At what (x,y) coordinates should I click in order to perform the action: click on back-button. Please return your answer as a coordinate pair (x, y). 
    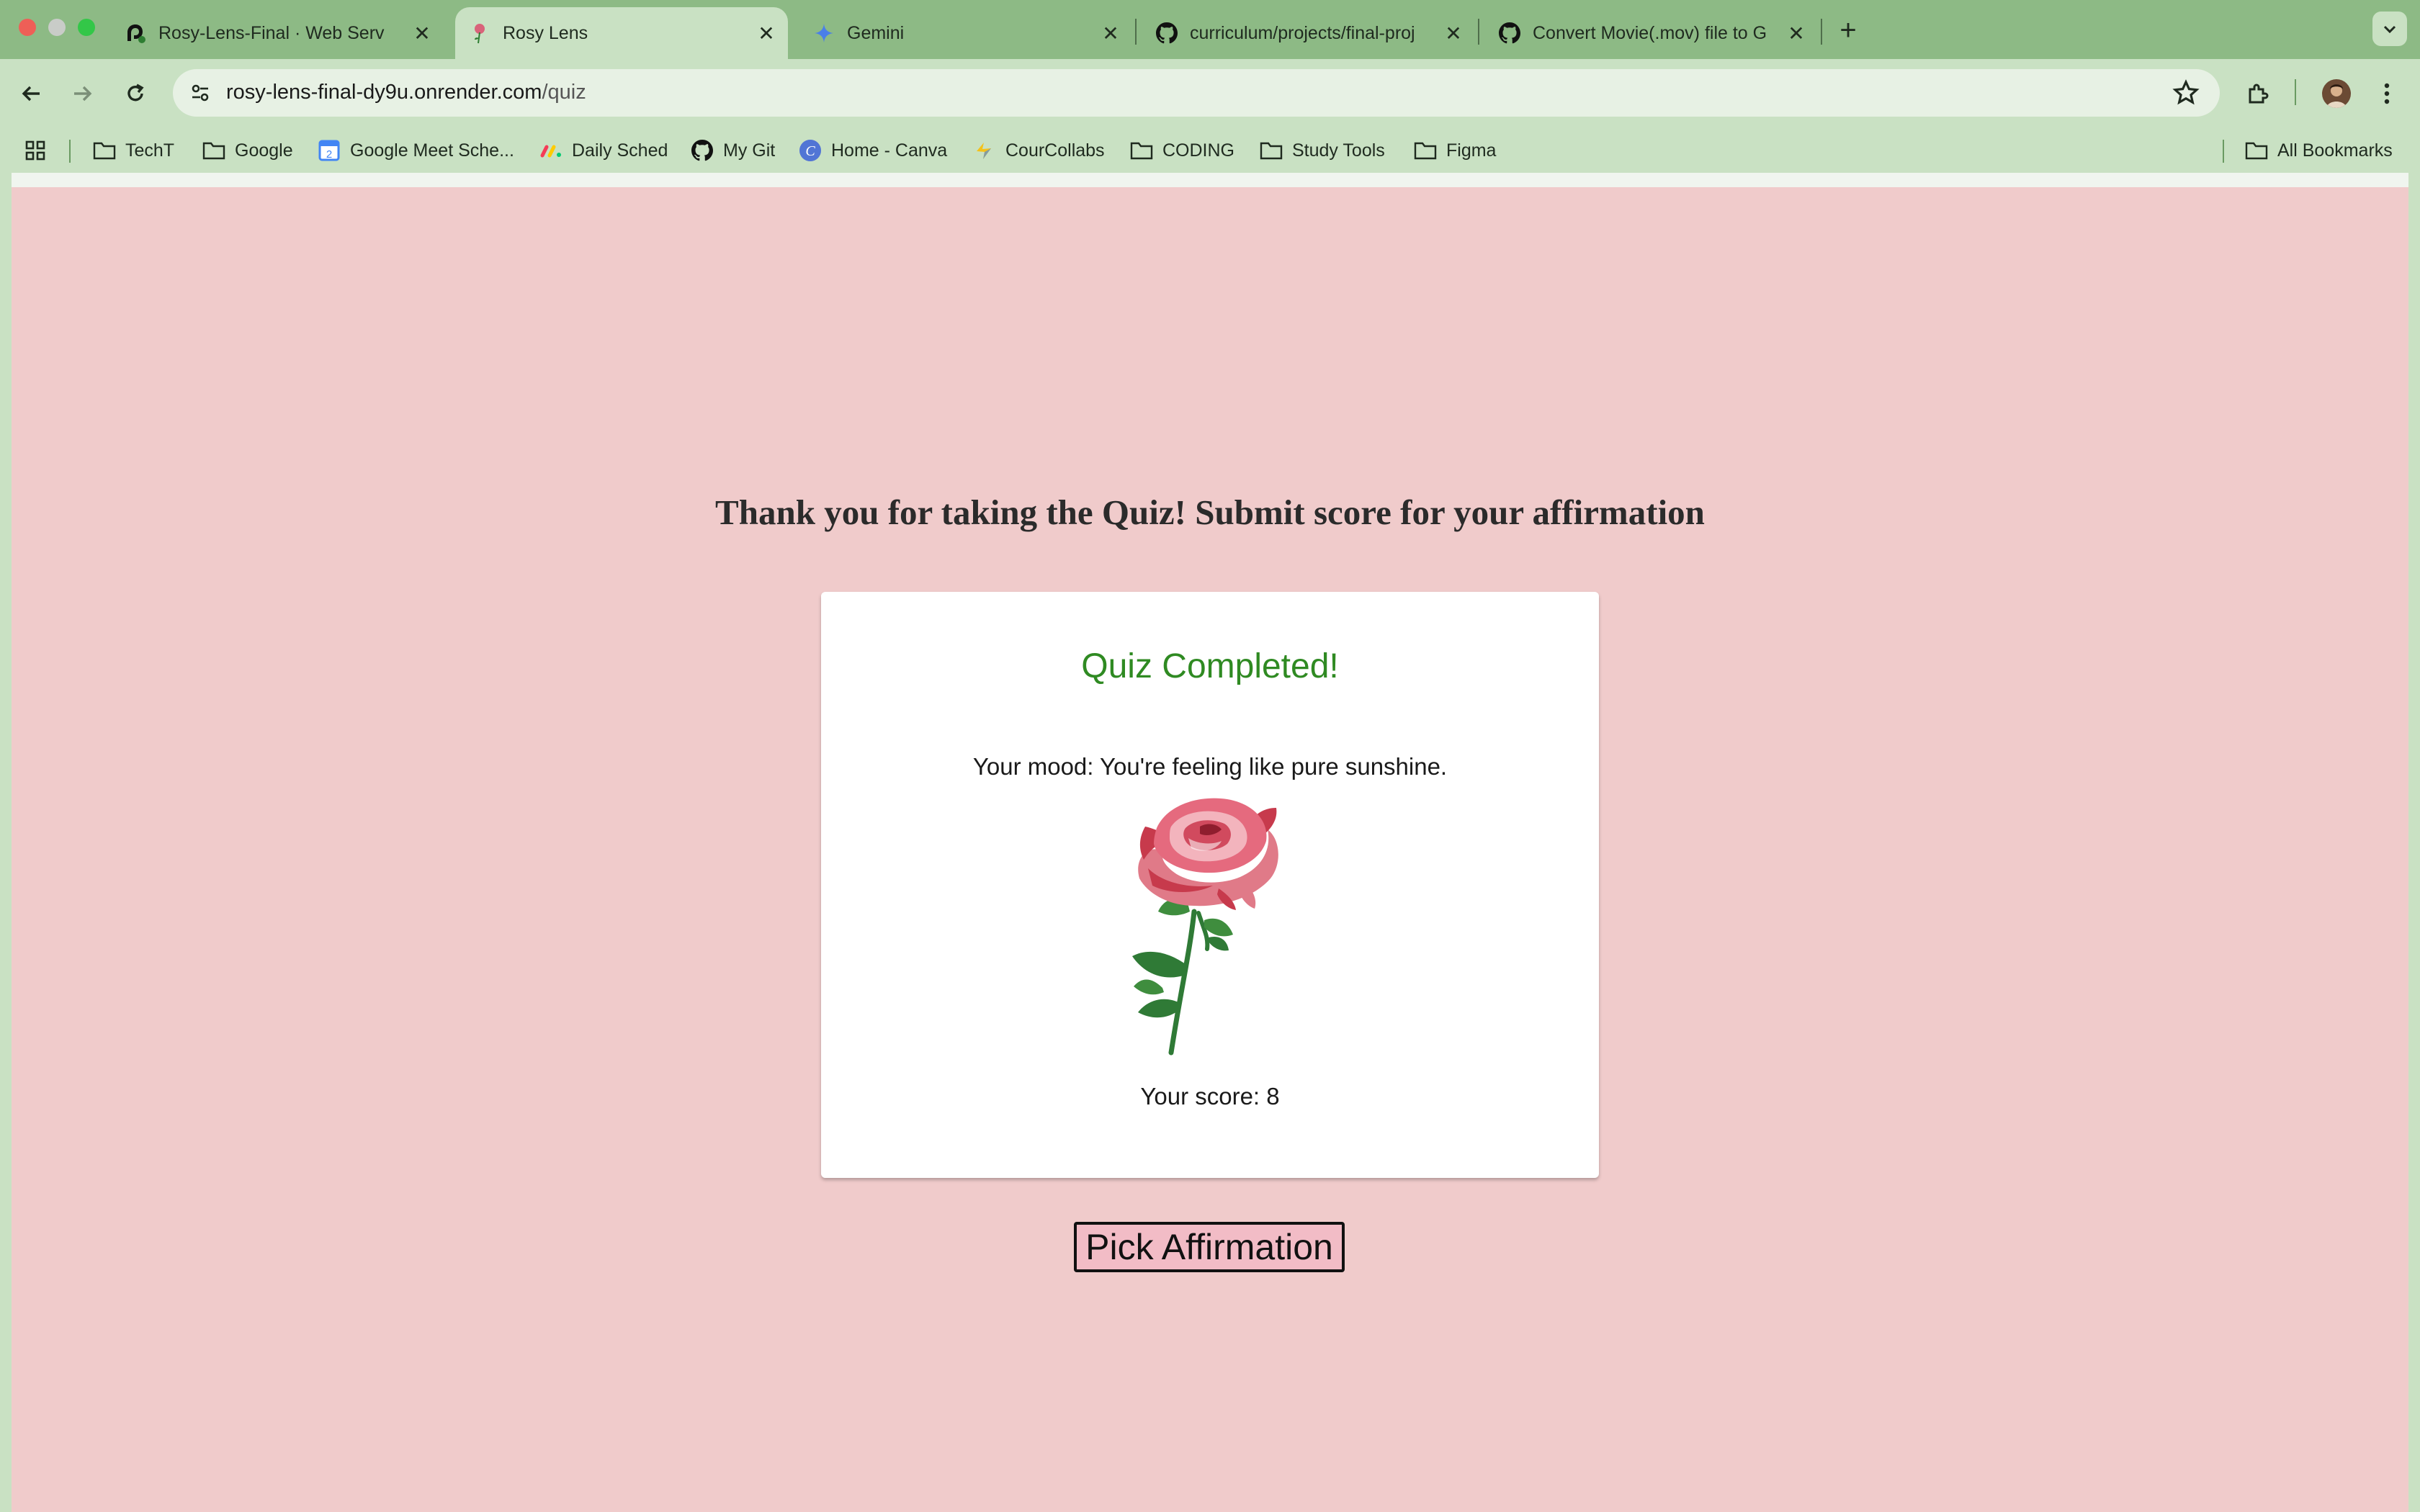
    Looking at the image, I should click on (32, 93).